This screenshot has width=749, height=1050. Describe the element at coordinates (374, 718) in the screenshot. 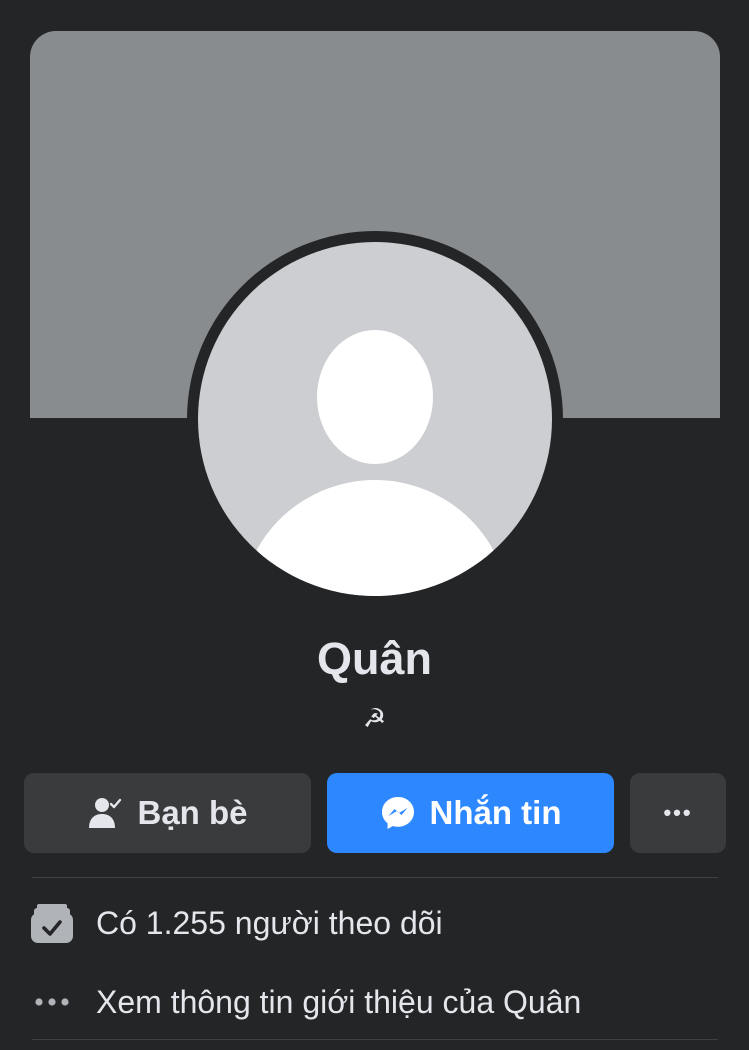

I see `profile-bio: ☭` at that location.